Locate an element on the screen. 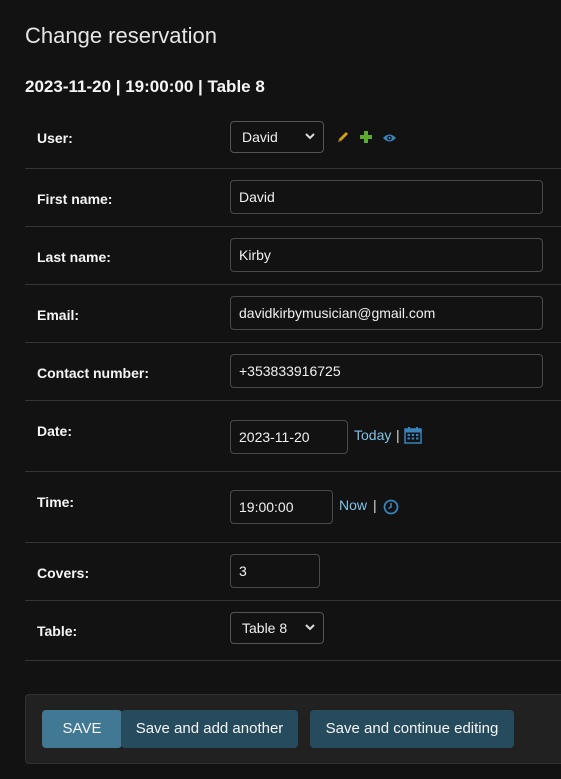 The width and height of the screenshot is (561, 779). field-row-user: User: David is located at coordinates (293, 138).